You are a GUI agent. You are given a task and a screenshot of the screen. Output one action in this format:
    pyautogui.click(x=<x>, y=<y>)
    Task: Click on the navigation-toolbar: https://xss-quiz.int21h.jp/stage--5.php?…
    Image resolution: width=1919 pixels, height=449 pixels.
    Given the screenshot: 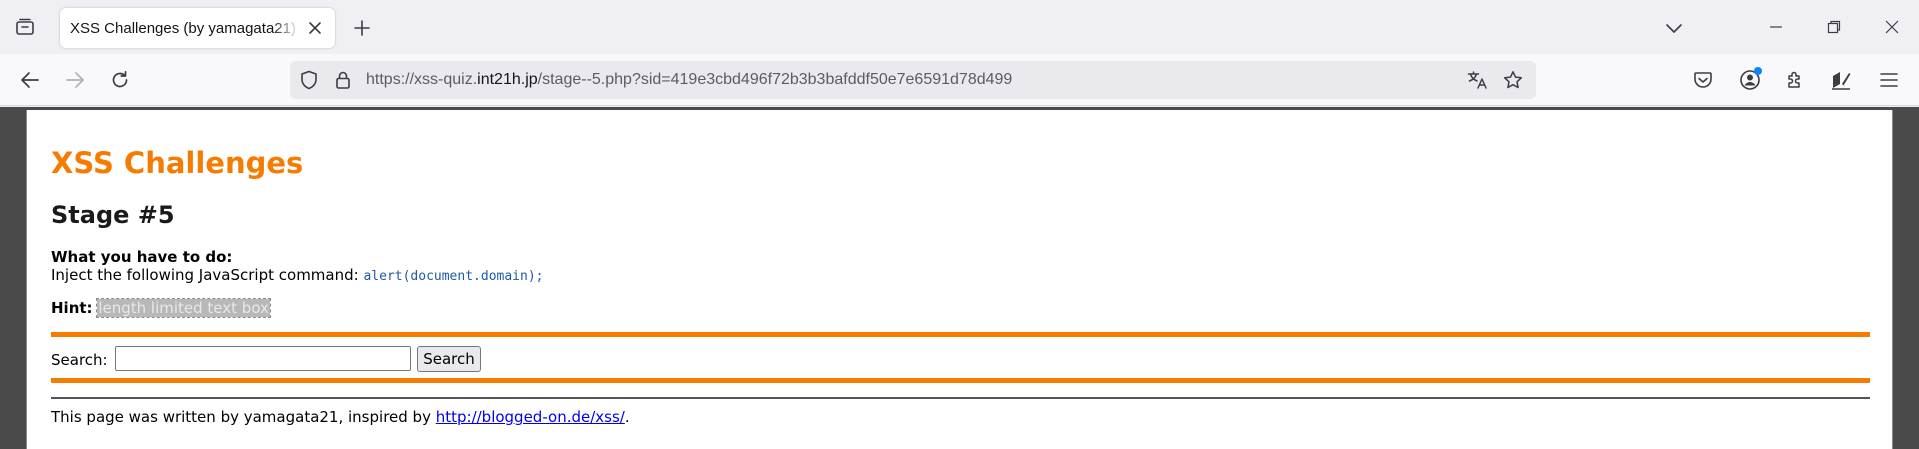 What is the action you would take?
    pyautogui.click(x=959, y=80)
    